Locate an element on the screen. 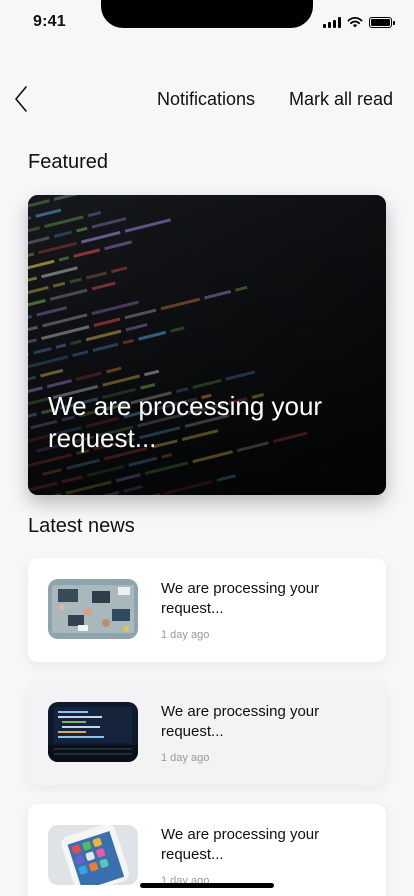 Image resolution: width=414 pixels, height=896 pixels. latest-news-section-title: Latest news is located at coordinates (81, 526).